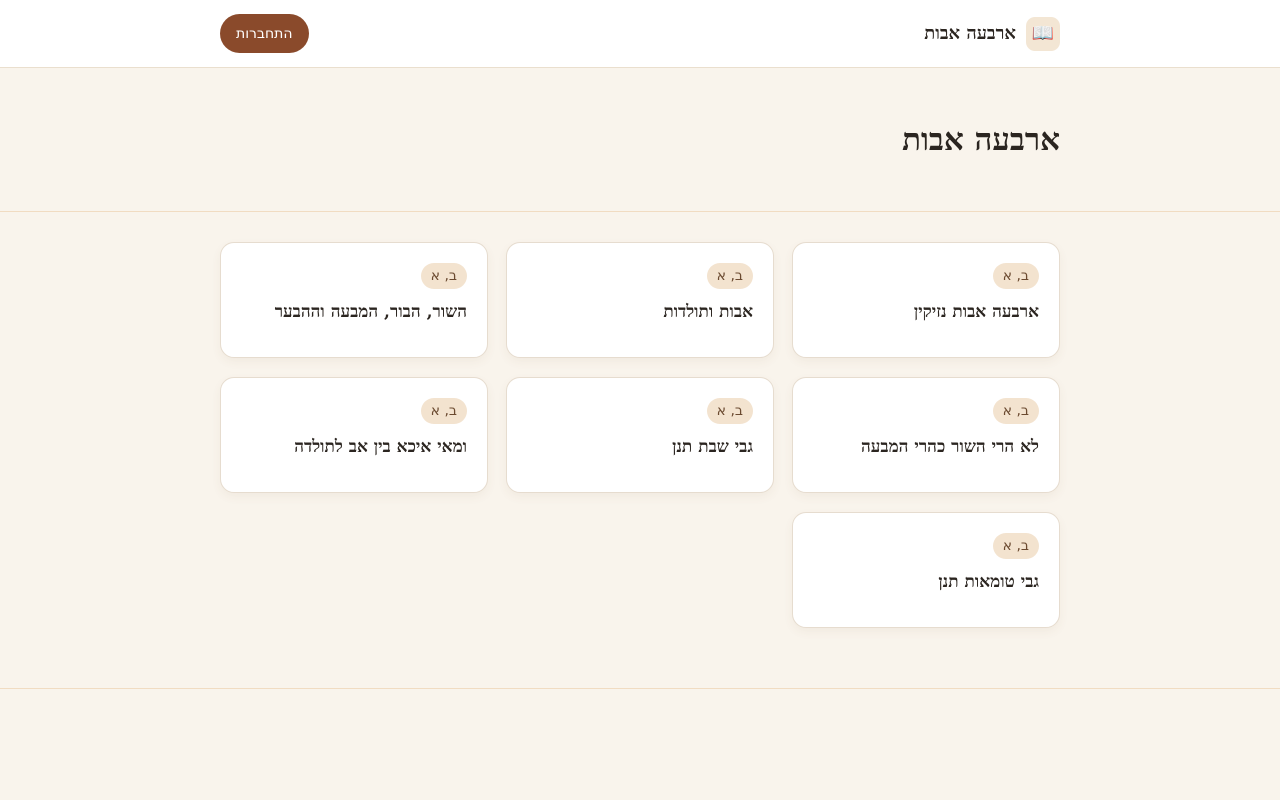 This screenshot has height=800, width=1280. Describe the element at coordinates (981, 140) in the screenshot. I see `page-title: ארבעה אבות` at that location.